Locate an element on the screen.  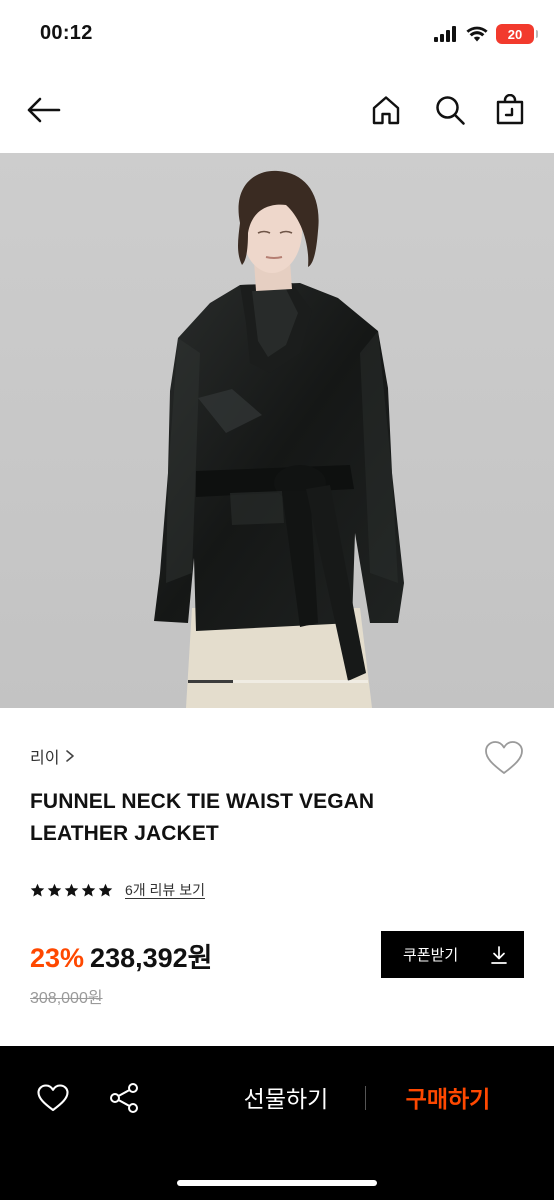
back-button is located at coordinates (44, 110).